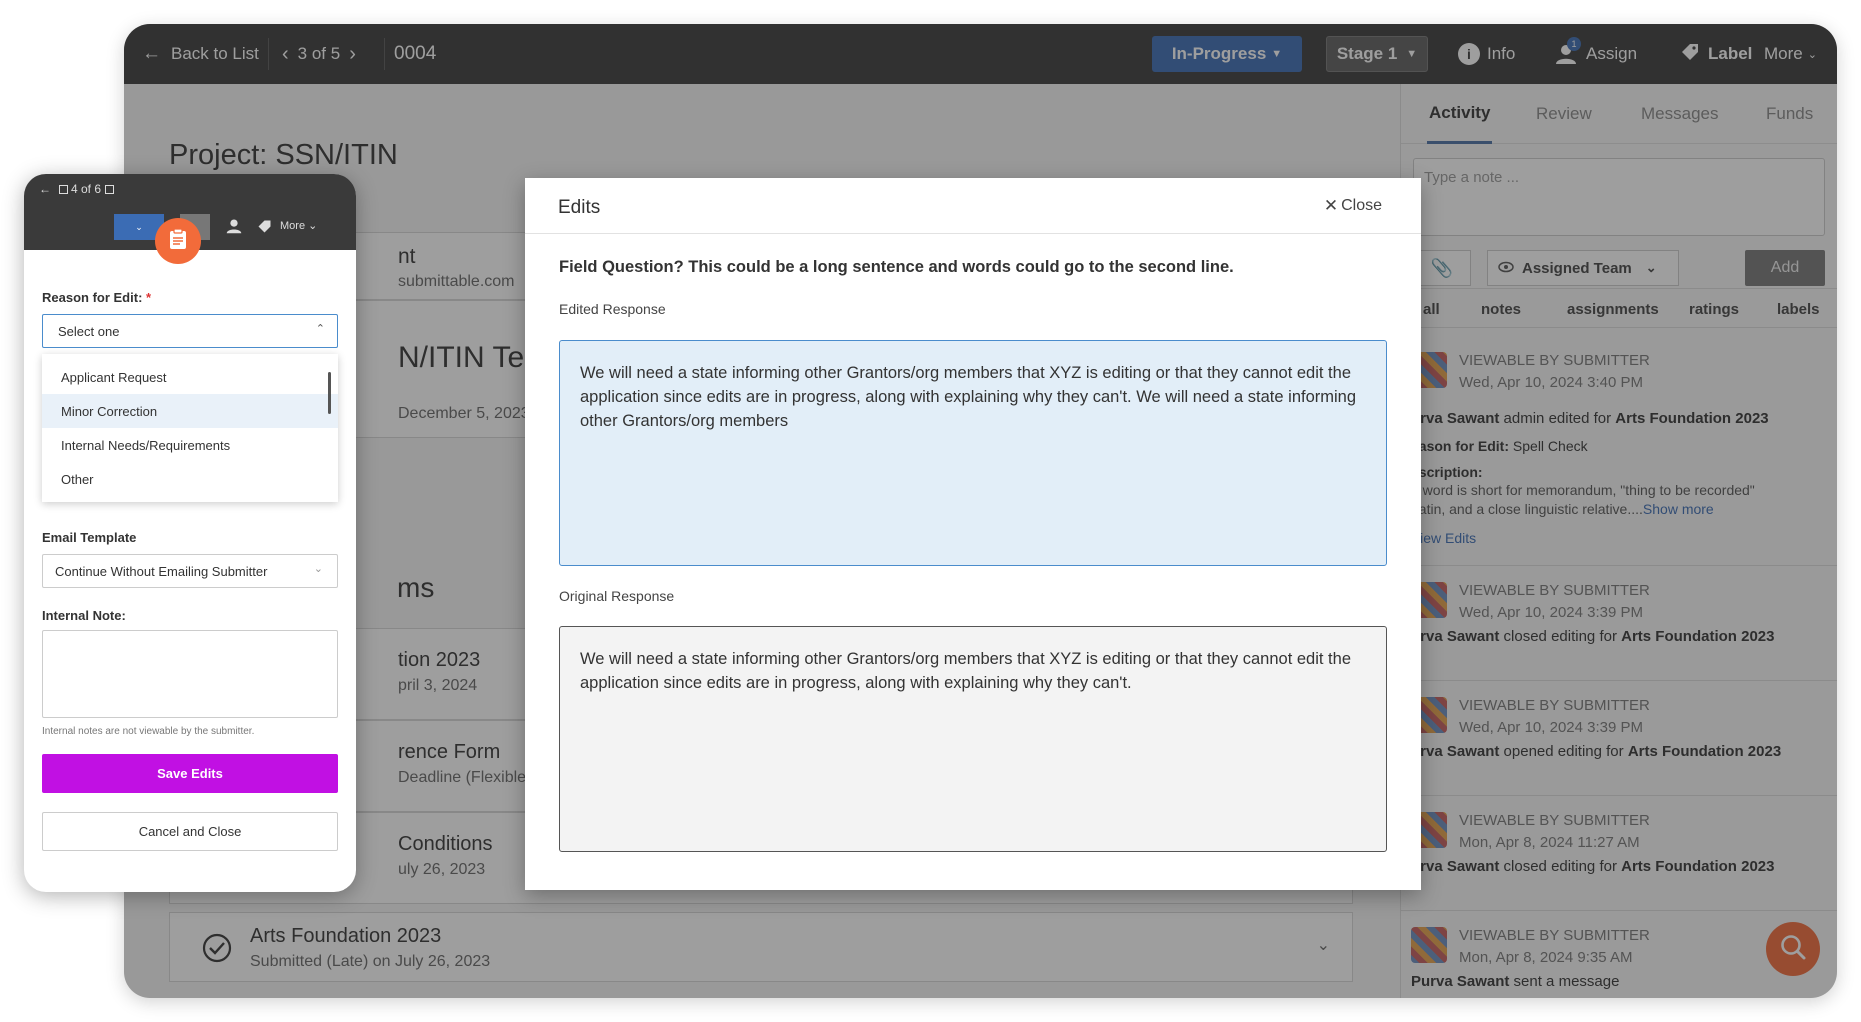 The height and width of the screenshot is (1022, 1861). Describe the element at coordinates (320, 329) in the screenshot. I see `chevron-up-icon: ⌃` at that location.